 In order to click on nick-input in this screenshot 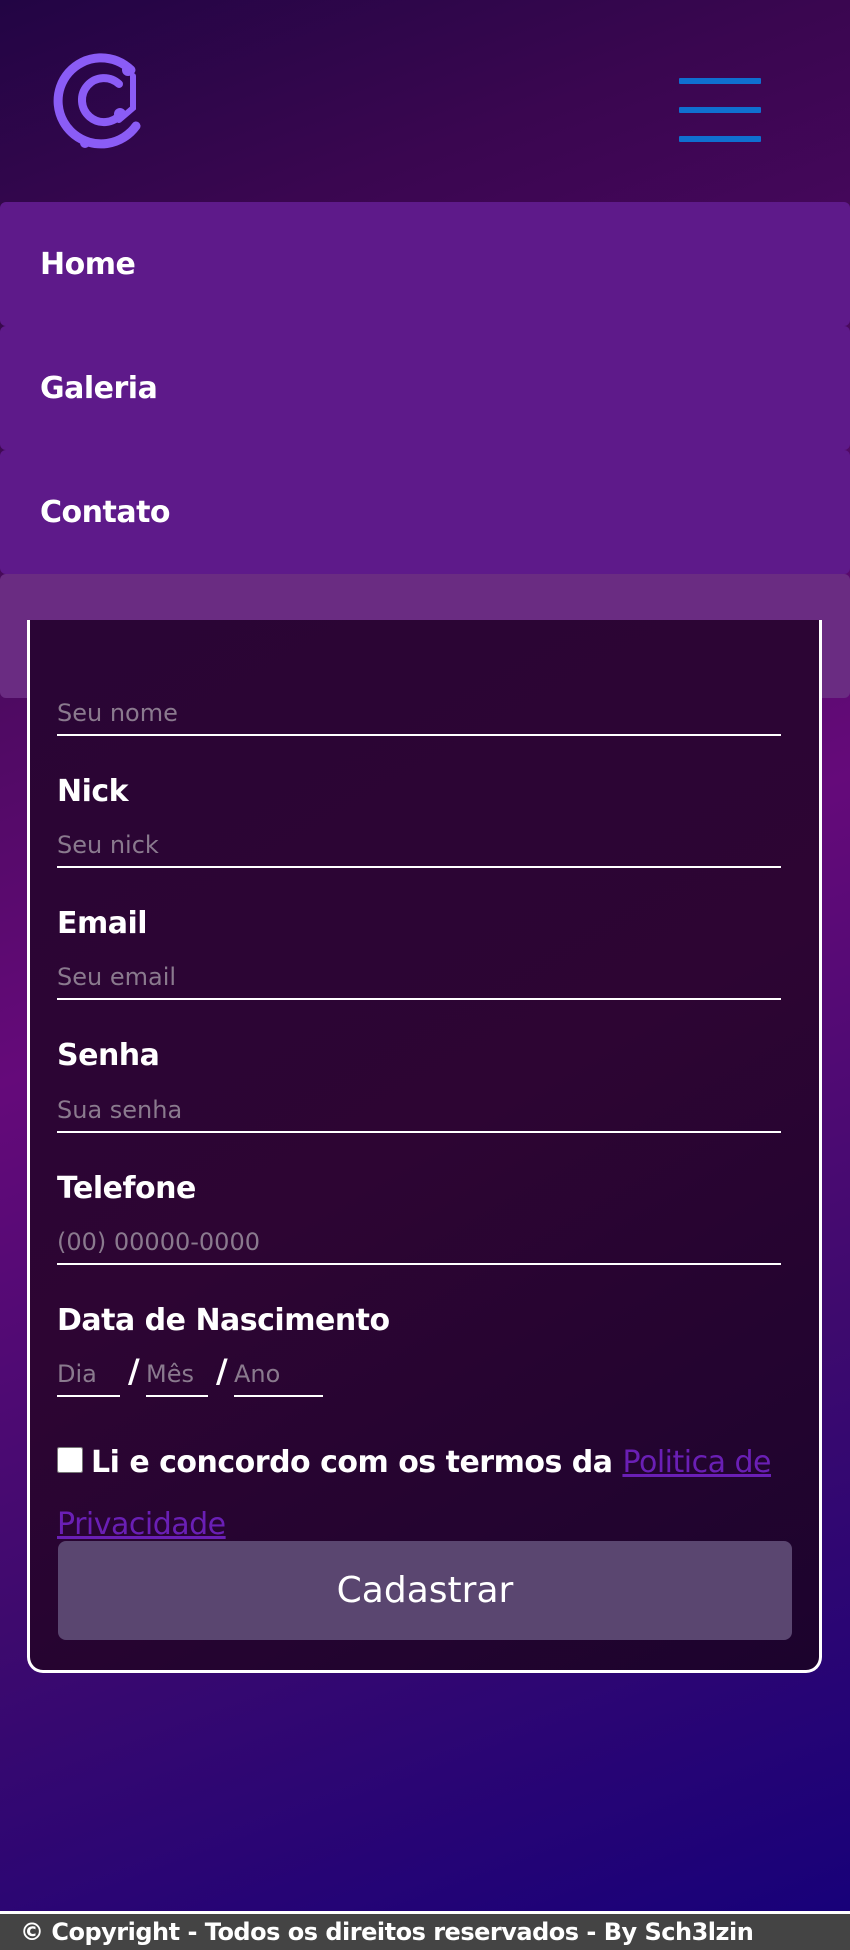, I will do `click(419, 848)`.